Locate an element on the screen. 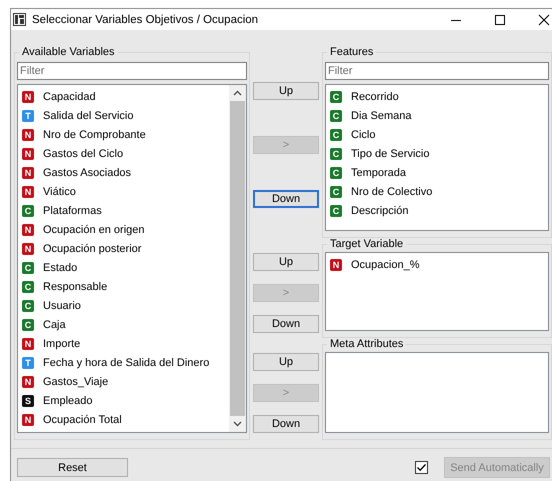 Image resolution: width=552 pixels, height=481 pixels. variable-item: Ocupacion_% is located at coordinates (385, 264).